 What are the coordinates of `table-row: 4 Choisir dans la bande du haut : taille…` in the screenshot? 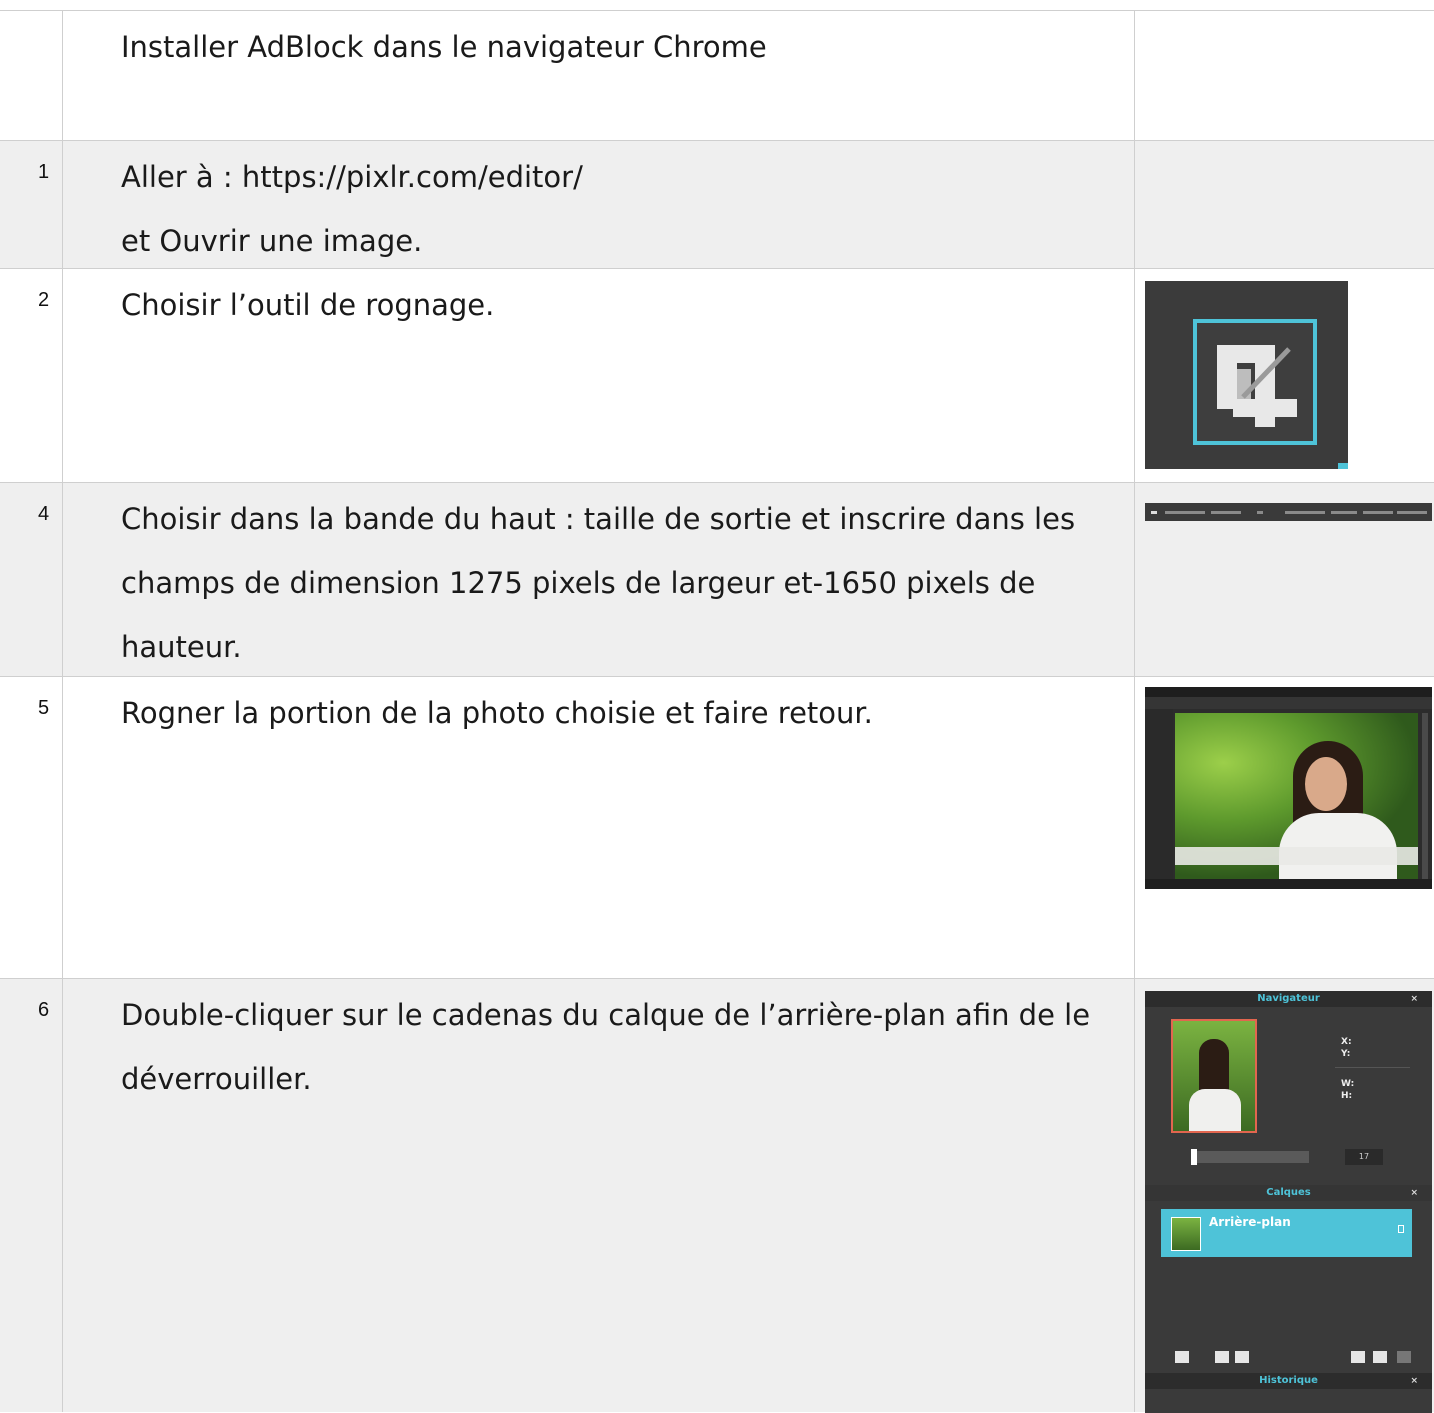 It's located at (717, 579).